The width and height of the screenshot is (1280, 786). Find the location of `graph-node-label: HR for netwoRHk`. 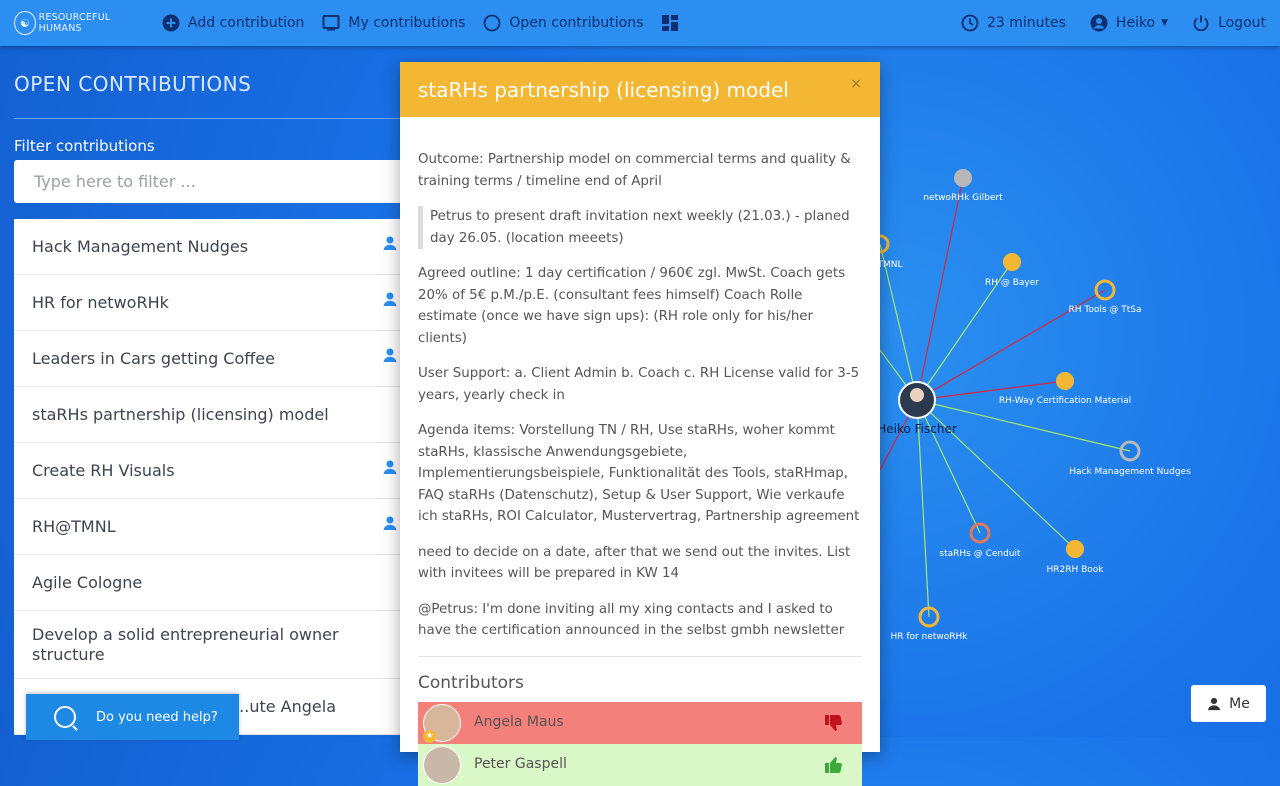

graph-node-label: HR for netwoRHk is located at coordinates (929, 637).